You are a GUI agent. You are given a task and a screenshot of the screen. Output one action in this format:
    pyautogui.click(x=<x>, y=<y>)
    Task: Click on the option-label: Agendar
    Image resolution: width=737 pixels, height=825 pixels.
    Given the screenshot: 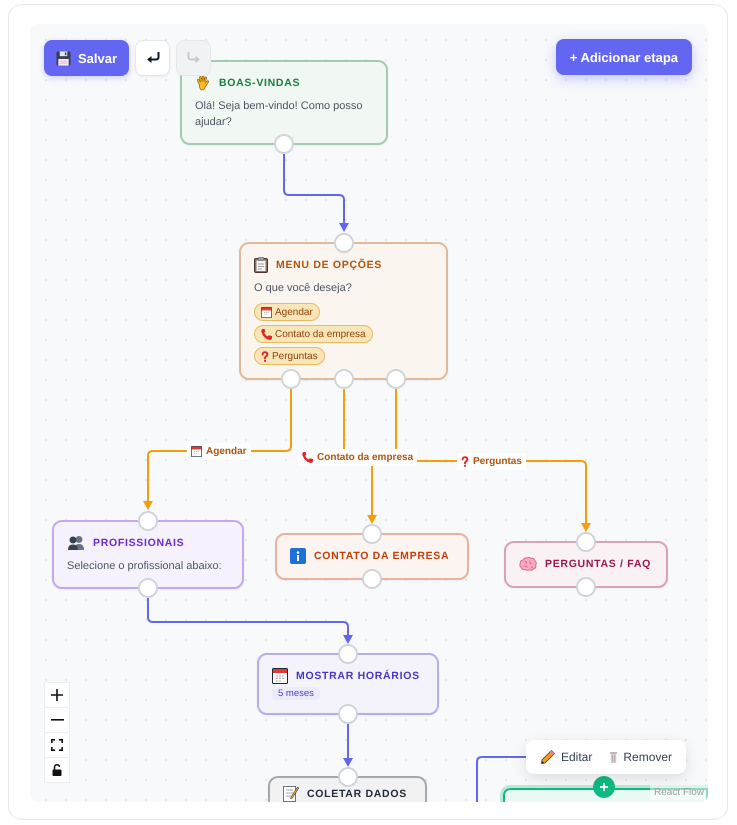 What is the action you would take?
    pyautogui.click(x=294, y=312)
    